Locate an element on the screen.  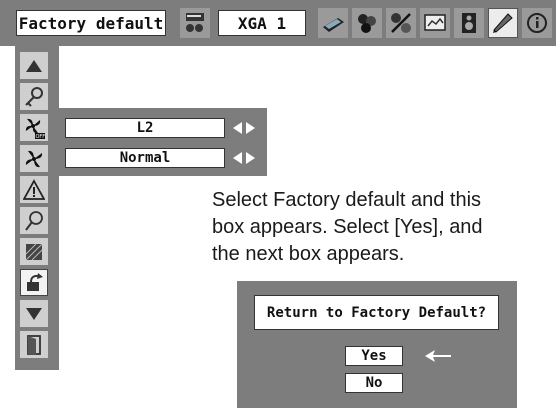
option-value-1: L2 is located at coordinates (145, 128).